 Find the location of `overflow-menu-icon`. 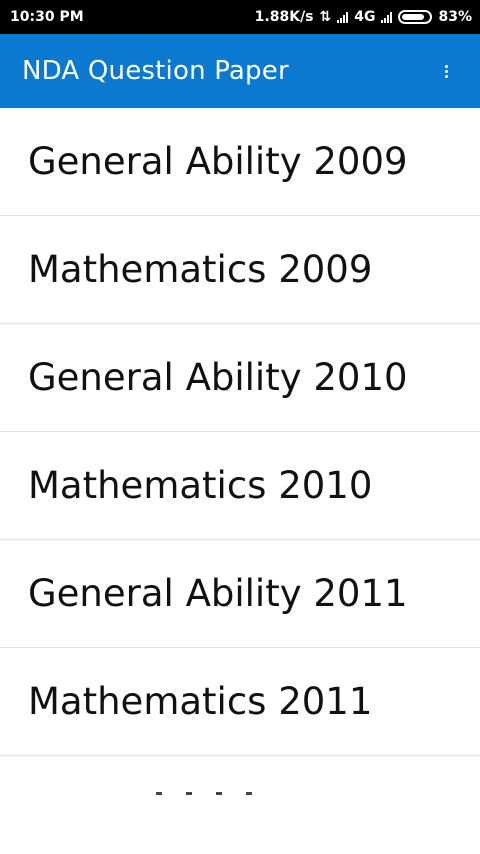

overflow-menu-icon is located at coordinates (446, 71).